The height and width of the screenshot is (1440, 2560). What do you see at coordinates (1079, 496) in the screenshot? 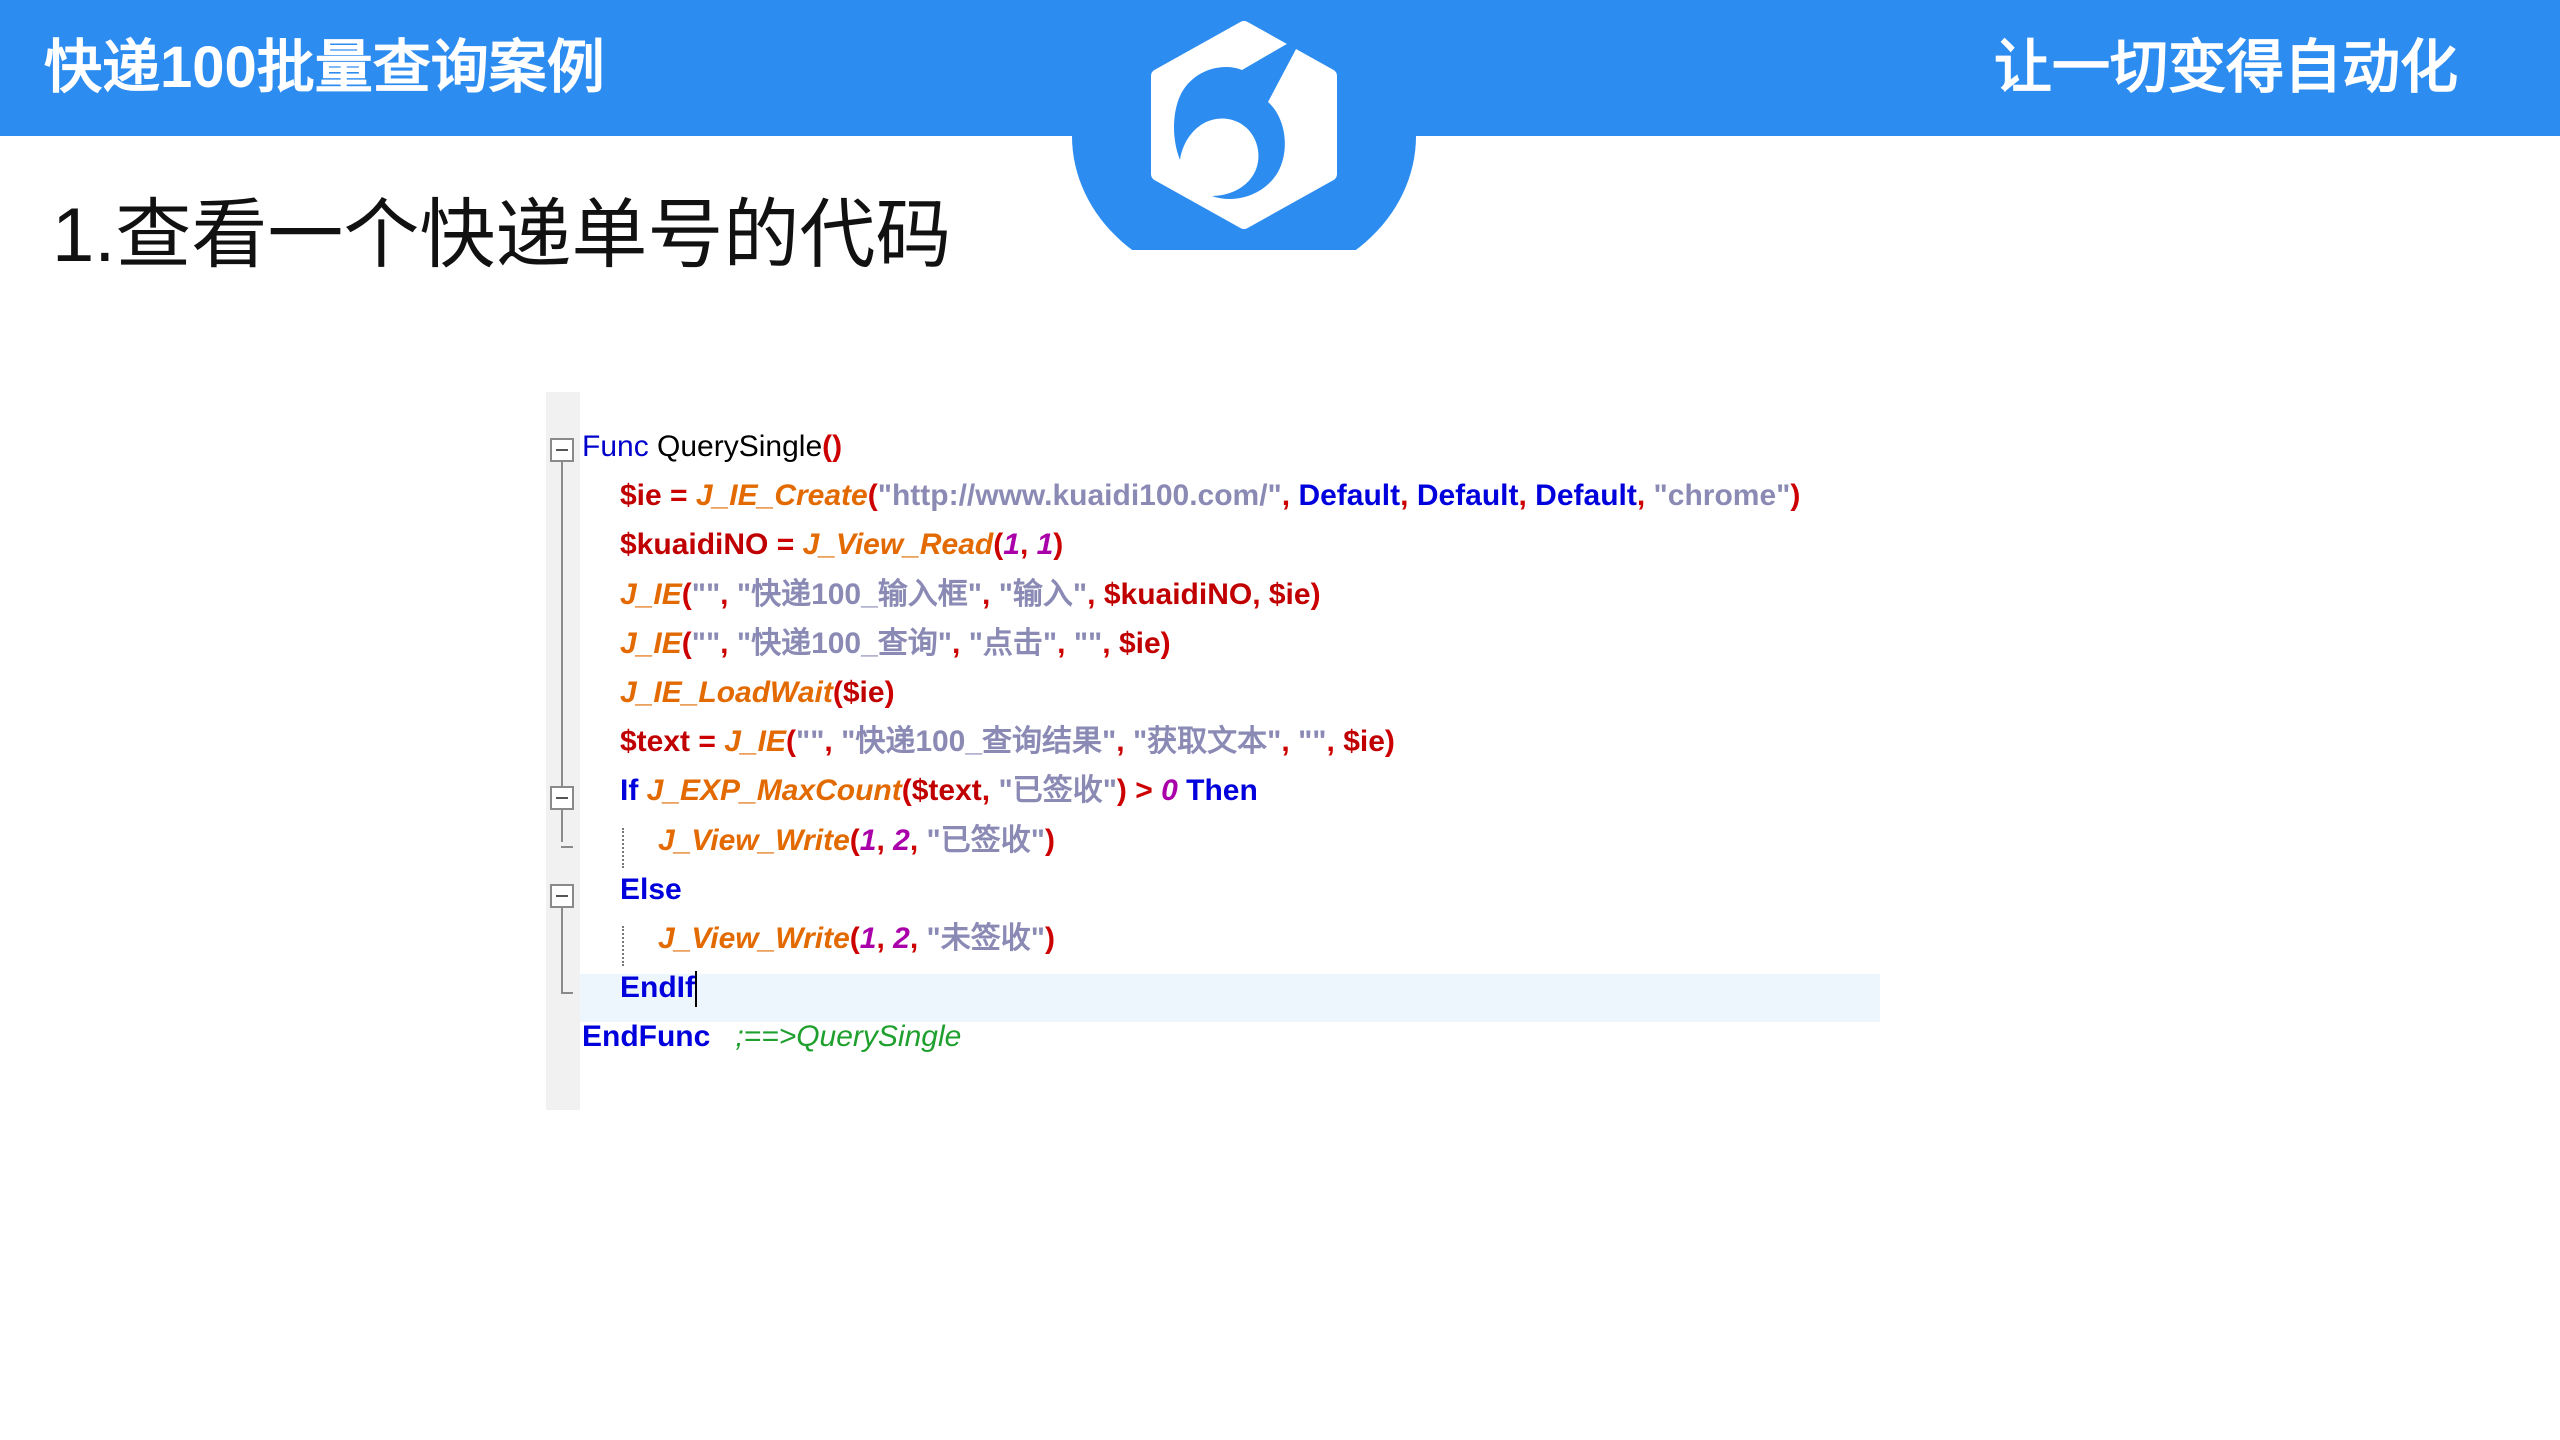
I see `code-token: "http://www.kuaidi100.com/"` at bounding box center [1079, 496].